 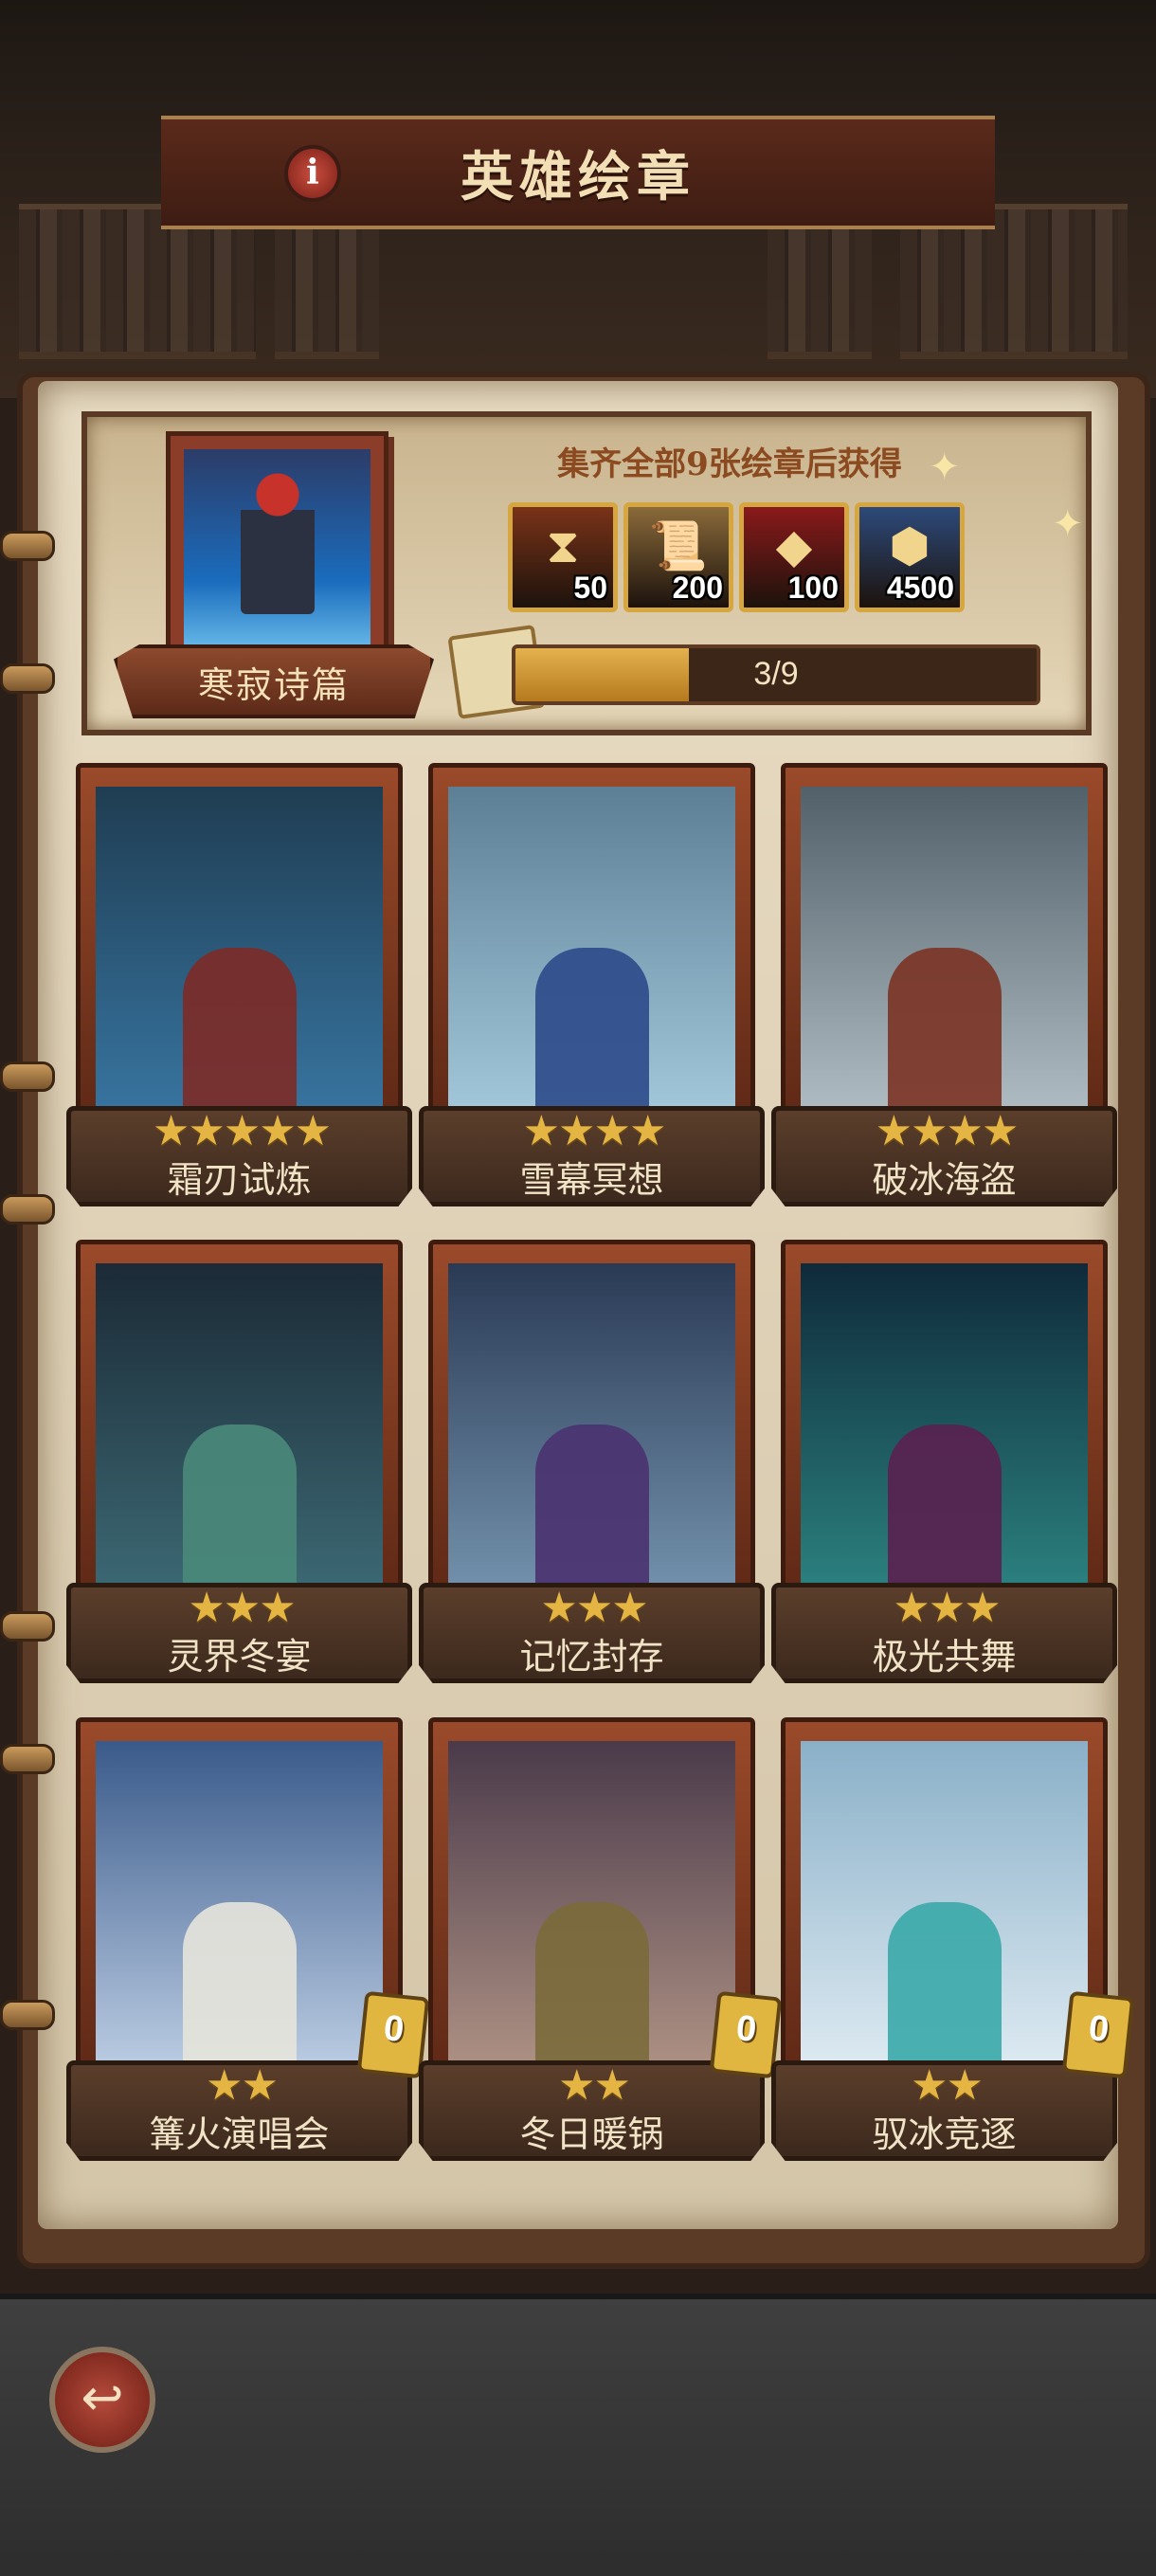 I want to click on reward-item: ◆ 100, so click(x=794, y=557).